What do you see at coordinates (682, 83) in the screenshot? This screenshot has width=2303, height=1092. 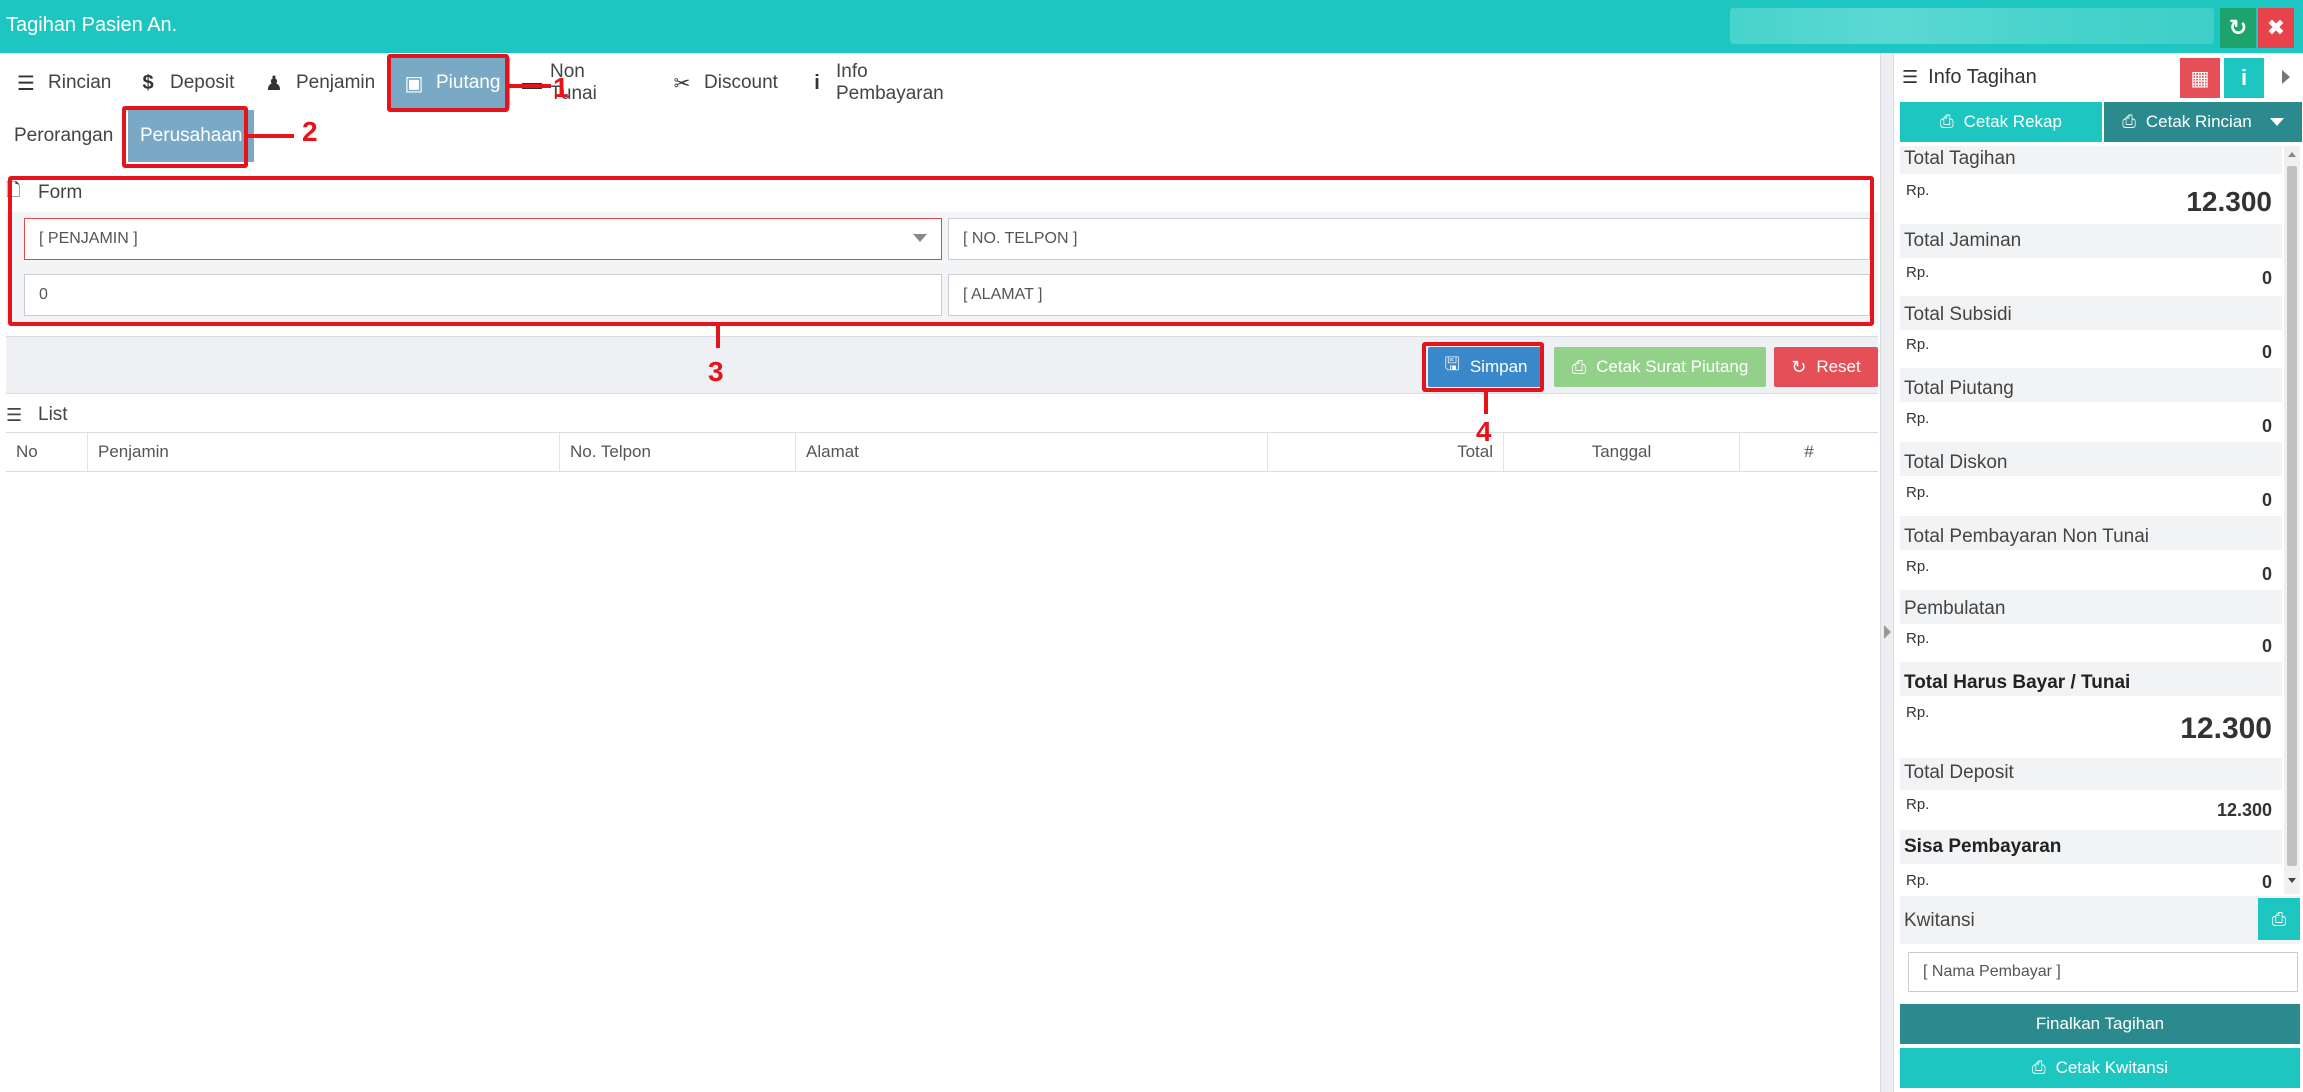 I see `unlink-icon: ✂` at bounding box center [682, 83].